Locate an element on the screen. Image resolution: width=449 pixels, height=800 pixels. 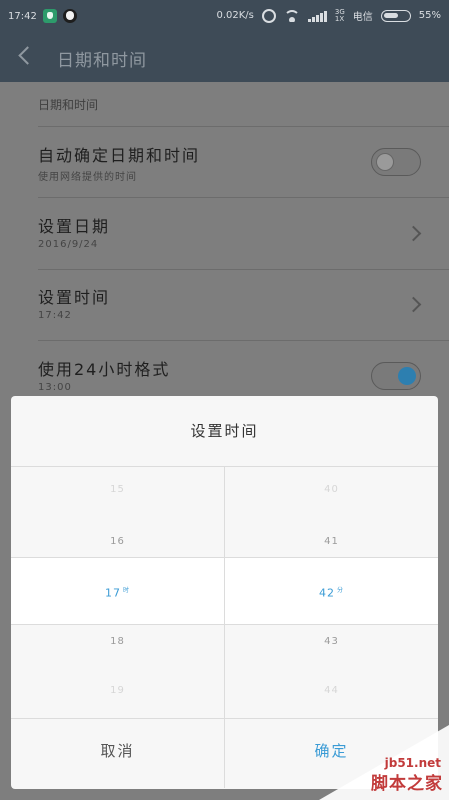
hour-picker: 15 16 17 时 18 19 is located at coordinates (117, 592).